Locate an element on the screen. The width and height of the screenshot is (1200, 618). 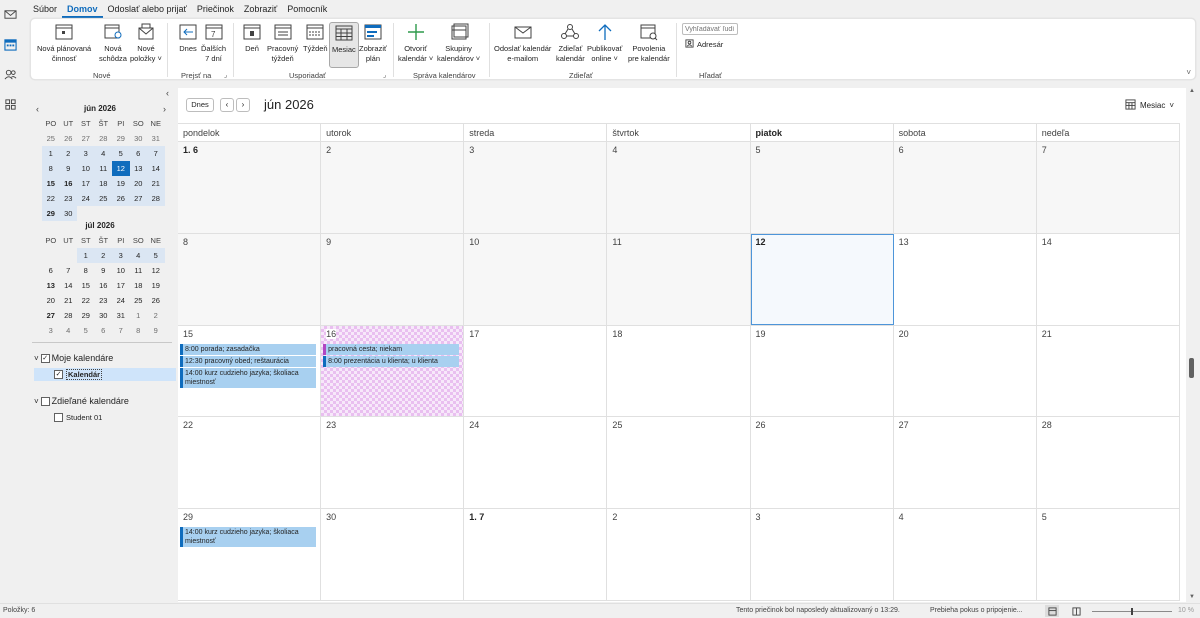
day-cell: 28 is located at coordinates (1108, 463).